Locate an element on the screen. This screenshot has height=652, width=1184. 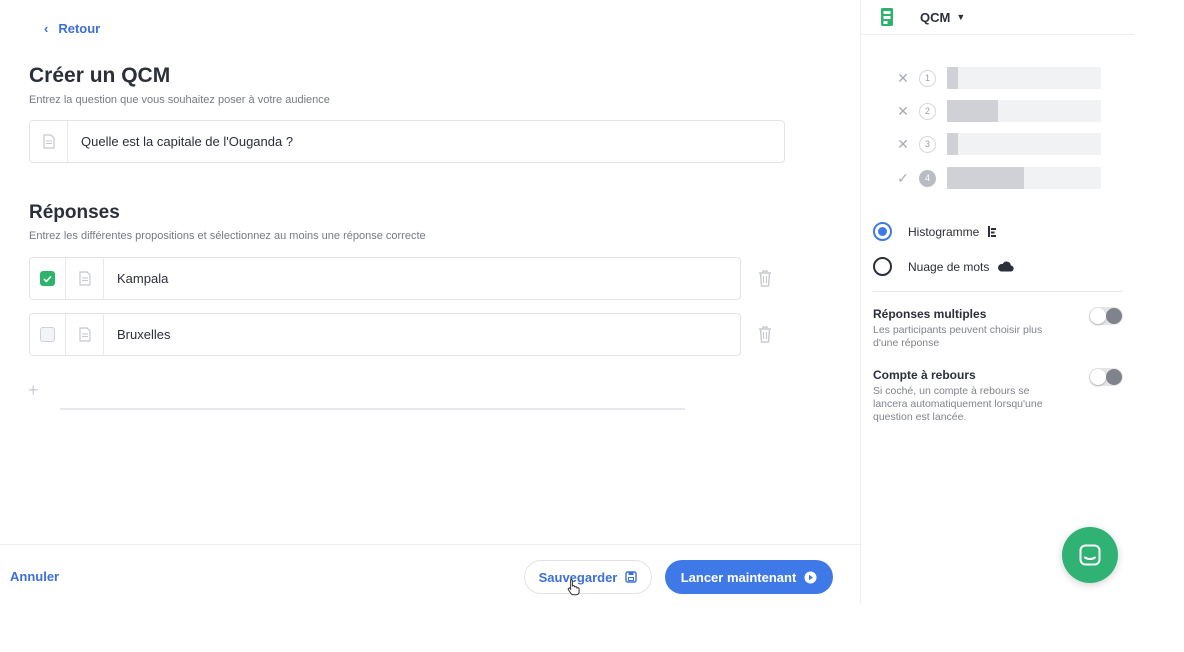
display-option-word-cloud: Nuage de mots is located at coordinates (944, 266).